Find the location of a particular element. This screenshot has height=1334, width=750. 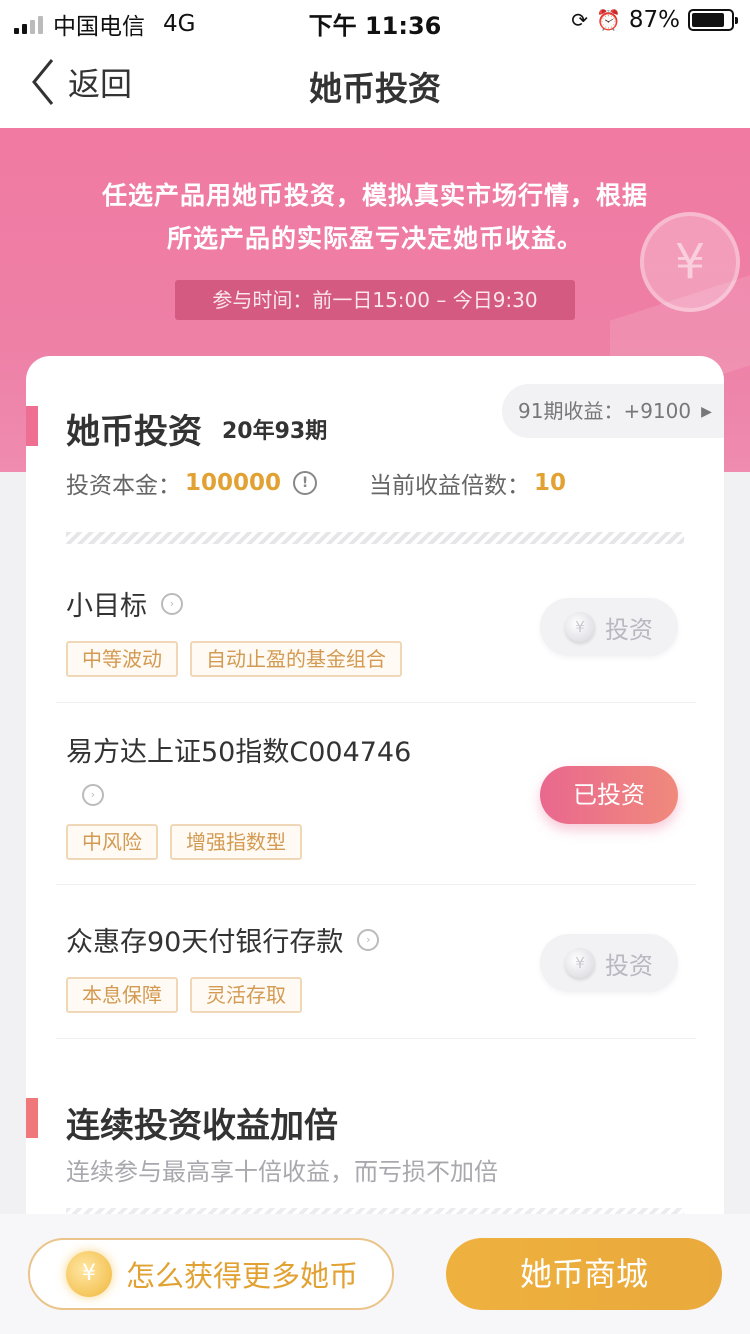

battery-label: 87% is located at coordinates (654, 20).